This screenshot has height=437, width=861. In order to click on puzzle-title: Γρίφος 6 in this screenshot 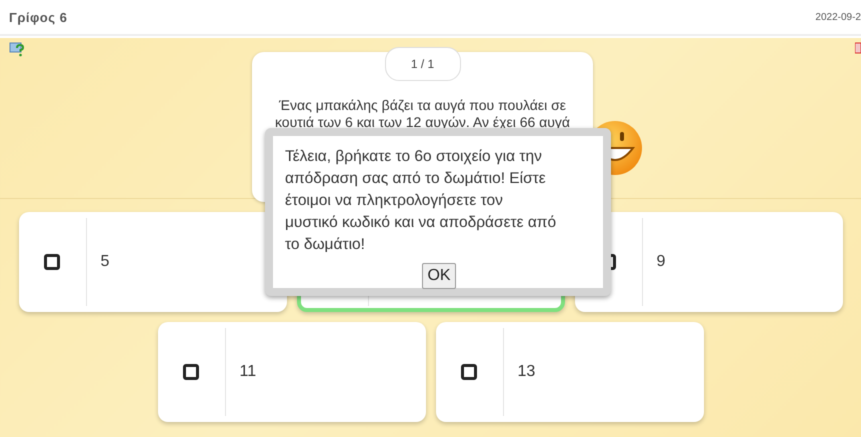, I will do `click(38, 17)`.